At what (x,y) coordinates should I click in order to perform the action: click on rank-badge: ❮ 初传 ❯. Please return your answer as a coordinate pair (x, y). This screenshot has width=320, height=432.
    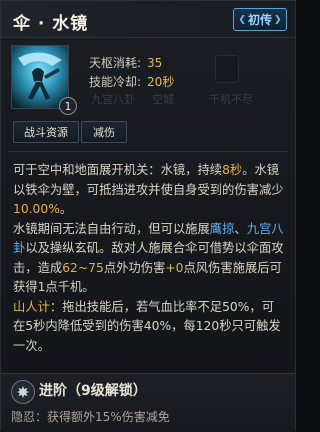
    Looking at the image, I should click on (260, 19).